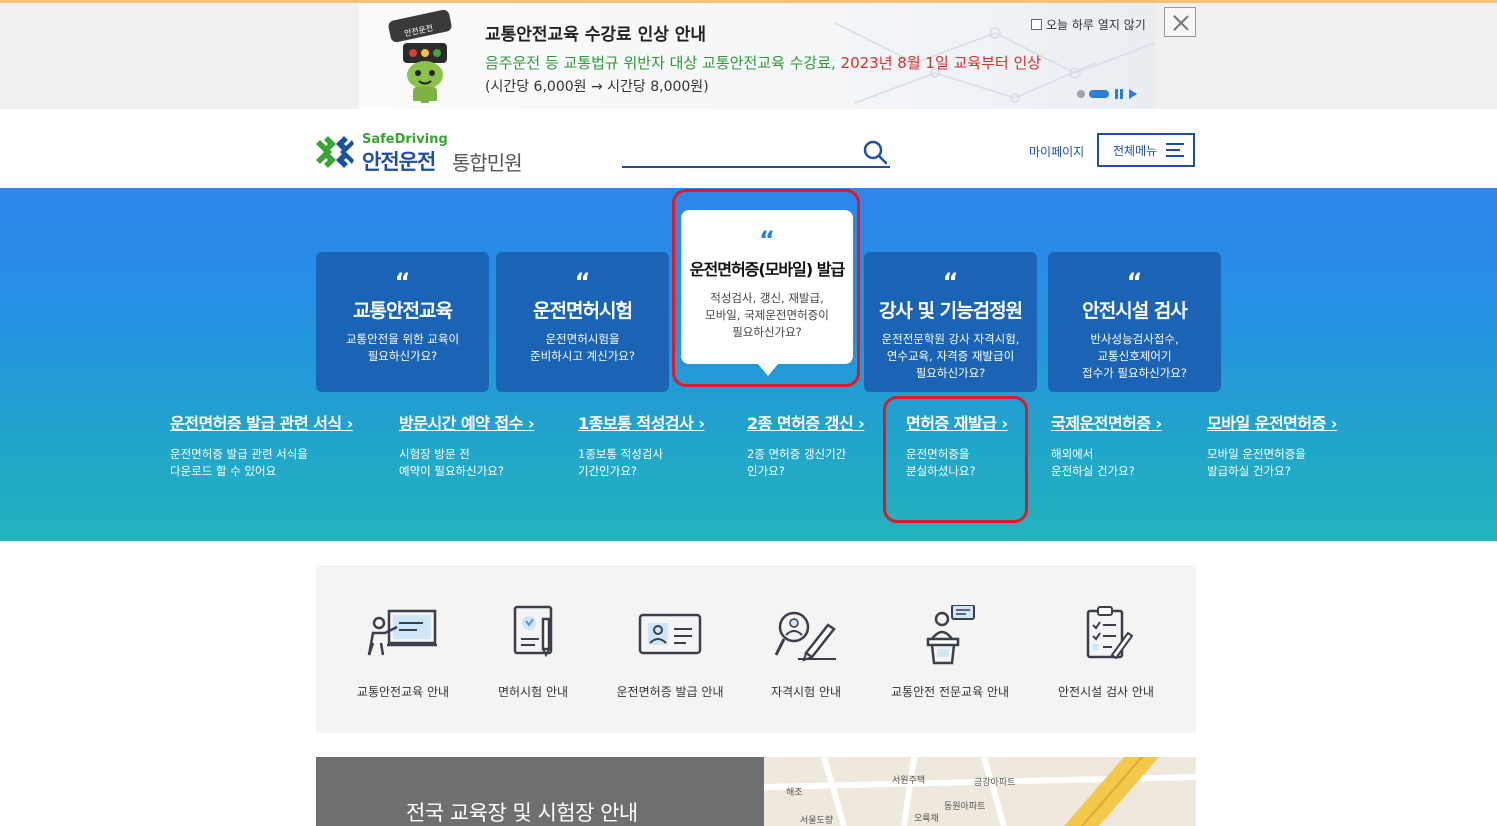  I want to click on id-card-icon, so click(670, 634).